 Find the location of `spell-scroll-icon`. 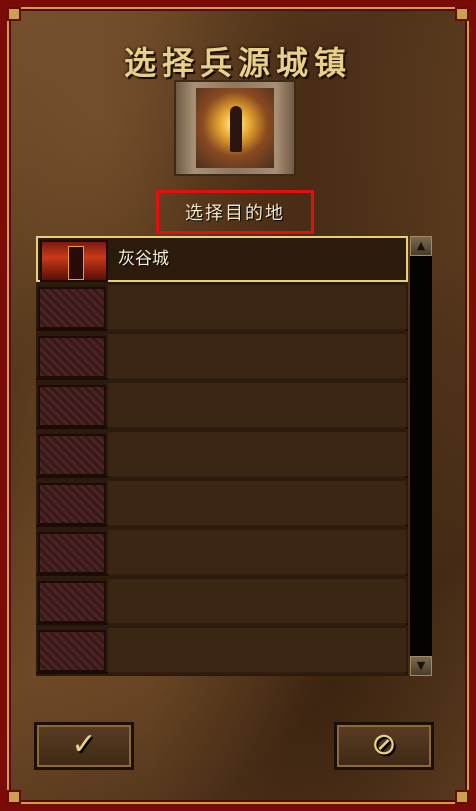

spell-scroll-icon is located at coordinates (235, 128).